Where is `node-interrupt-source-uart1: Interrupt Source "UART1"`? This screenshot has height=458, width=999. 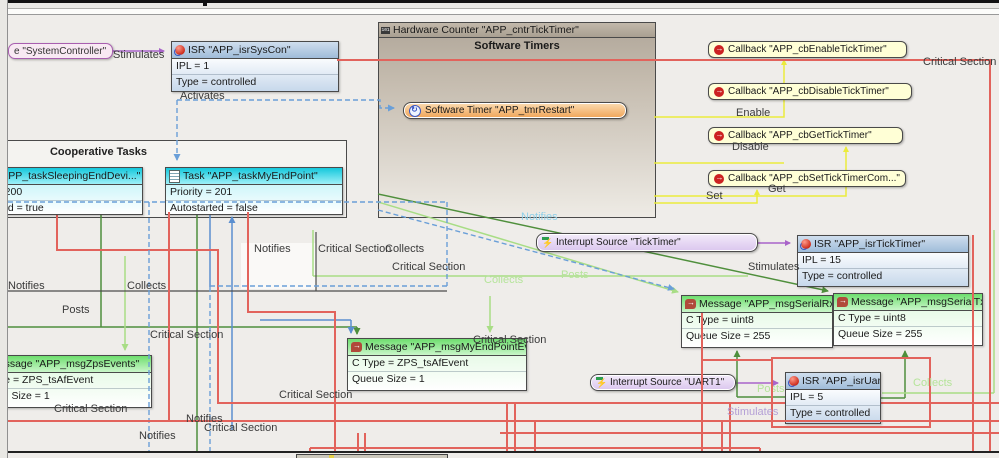
node-interrupt-source-uart1: Interrupt Source "UART1" is located at coordinates (663, 382).